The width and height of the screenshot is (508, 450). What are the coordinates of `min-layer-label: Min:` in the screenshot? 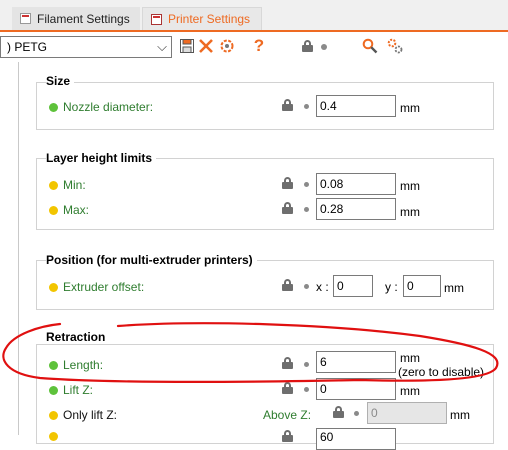 It's located at (67, 185).